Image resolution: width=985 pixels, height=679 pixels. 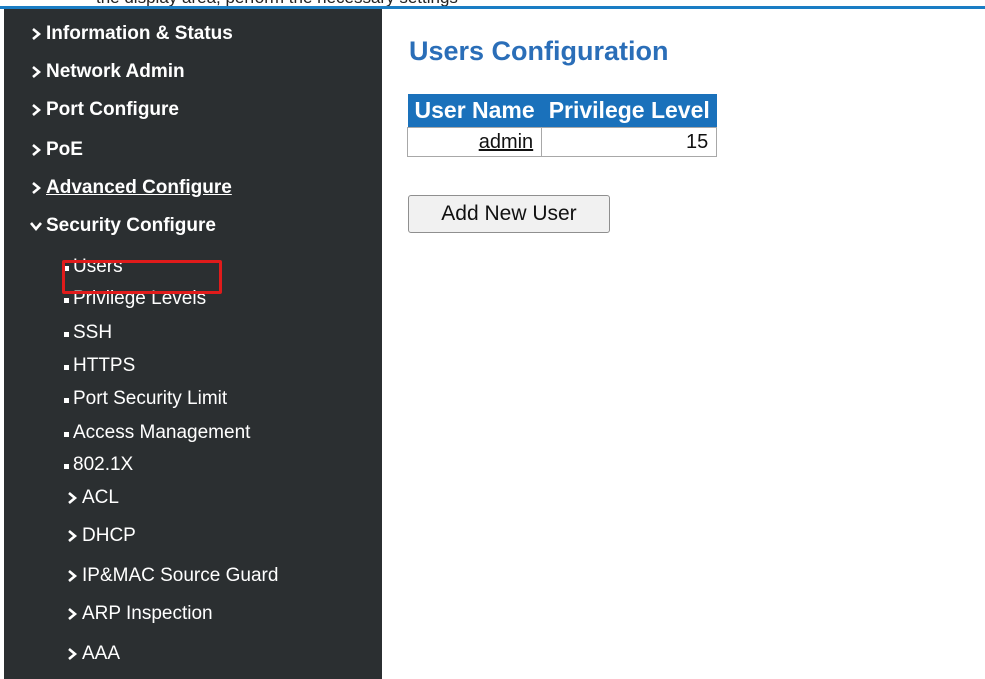 What do you see at coordinates (180, 575) in the screenshot?
I see `sidebar-subgroup-label: IP&MAC Source Guard` at bounding box center [180, 575].